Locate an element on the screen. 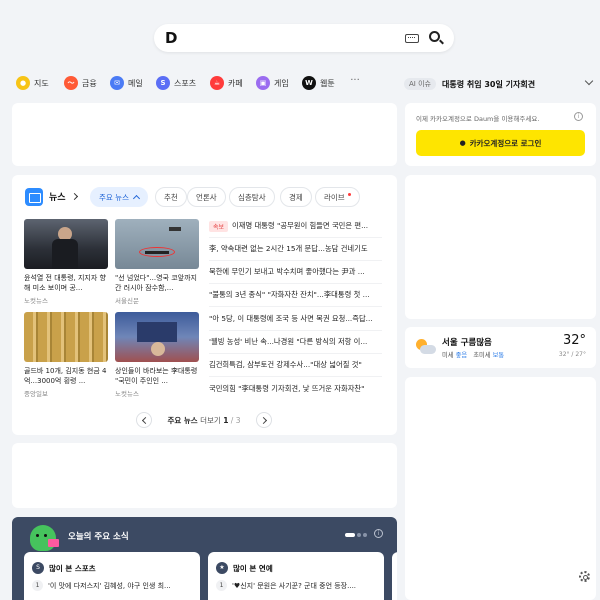 The height and width of the screenshot is (600, 600). chevron-down-icon is located at coordinates (589, 81).